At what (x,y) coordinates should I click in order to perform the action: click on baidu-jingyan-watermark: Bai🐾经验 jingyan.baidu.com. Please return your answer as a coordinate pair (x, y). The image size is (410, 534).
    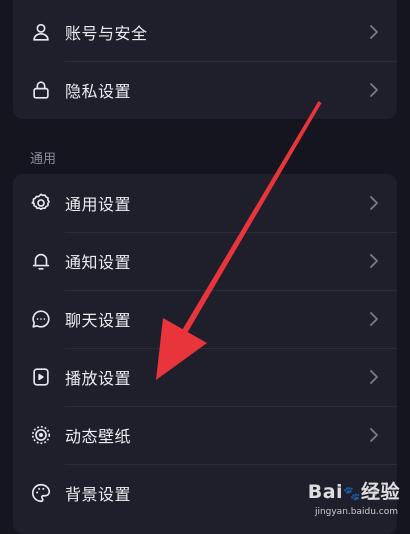
    Looking at the image, I should click on (342, 497).